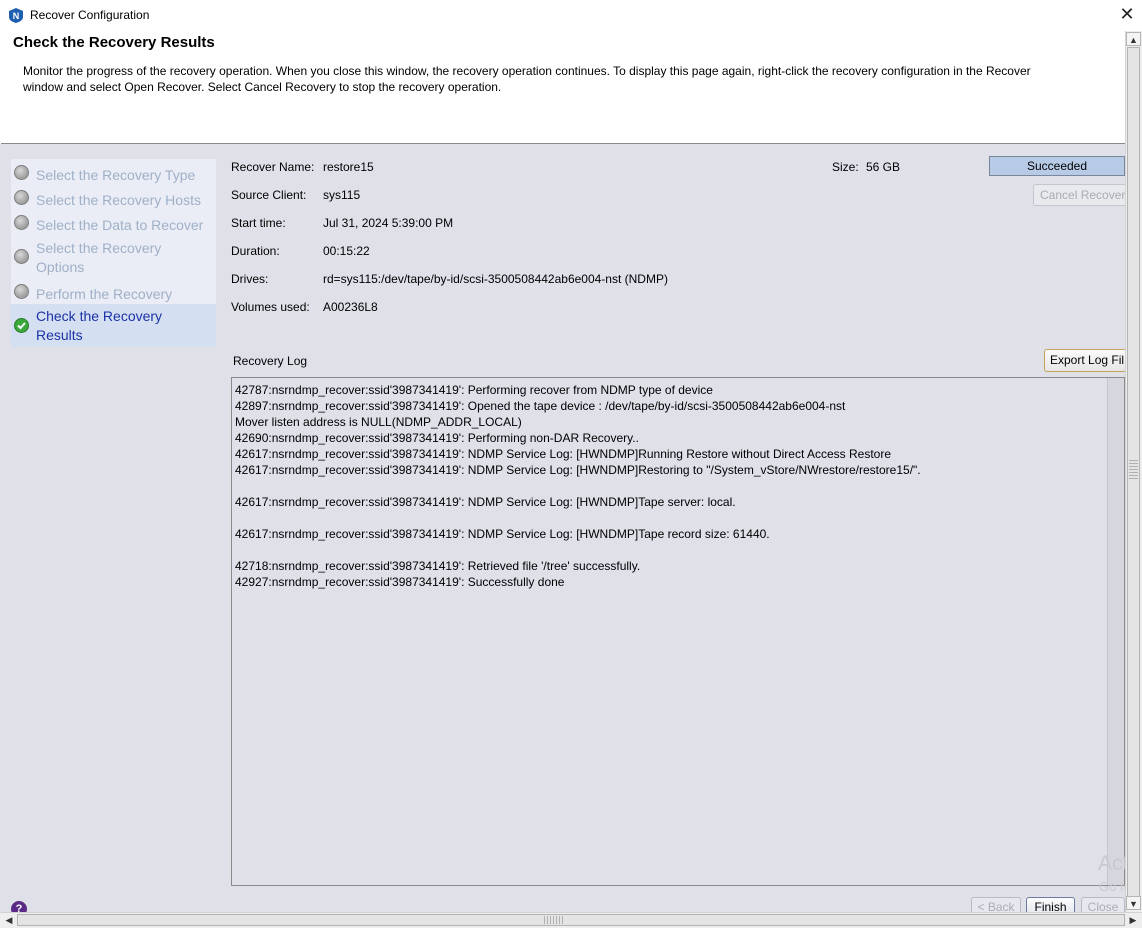  What do you see at coordinates (9, 920) in the screenshot?
I see `scroll-left-icon: ◀` at bounding box center [9, 920].